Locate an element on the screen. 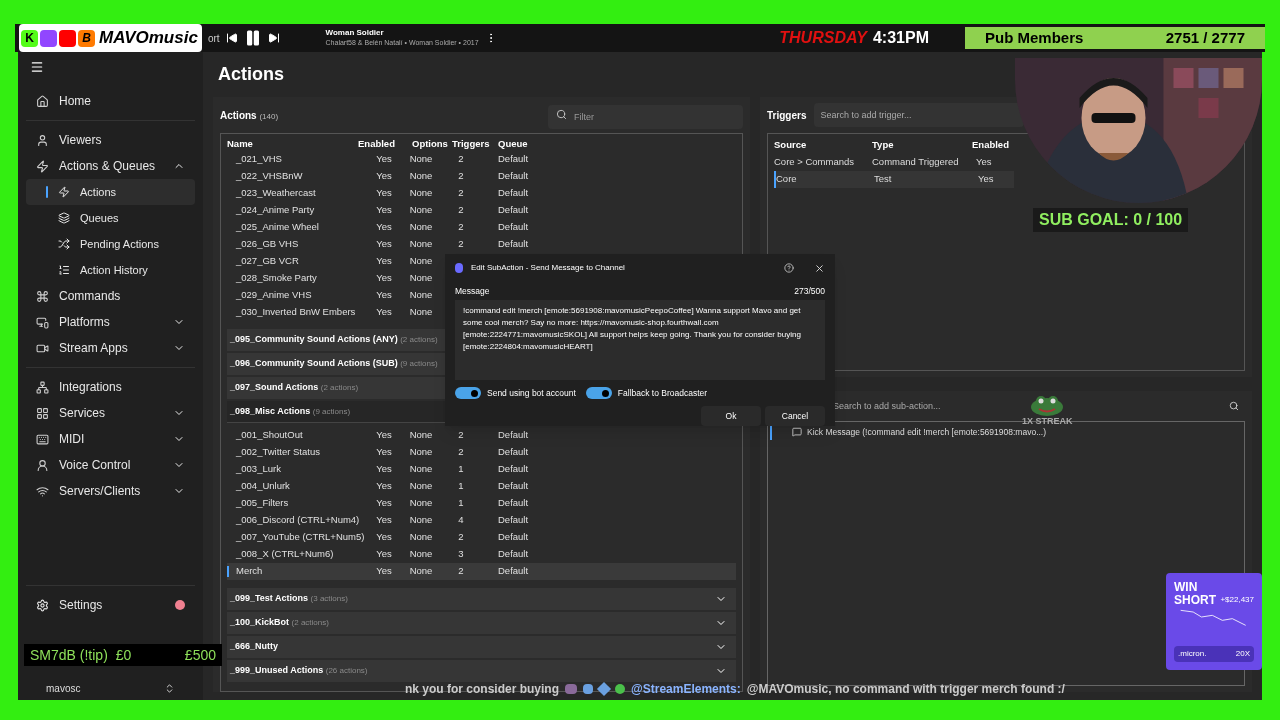 The height and width of the screenshot is (720, 1280). panel-title: Actions (140) is located at coordinates (250, 115).